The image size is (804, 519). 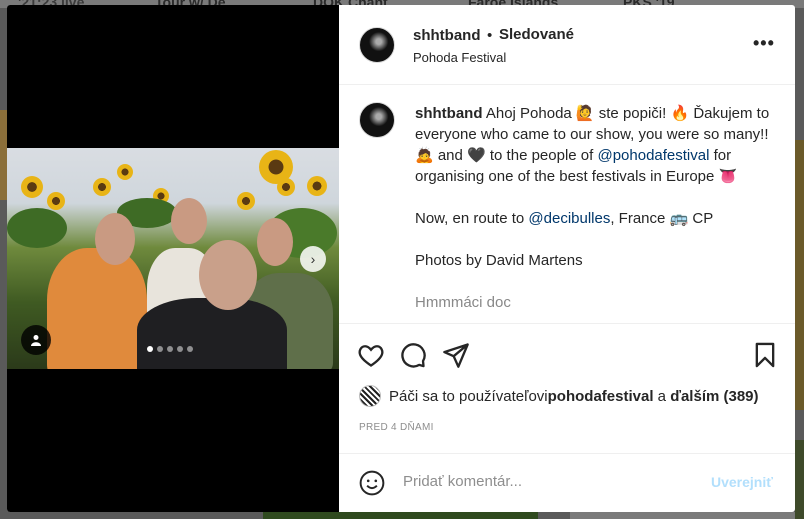 What do you see at coordinates (653, 155) in the screenshot?
I see `mention-link: @pohodafestival` at bounding box center [653, 155].